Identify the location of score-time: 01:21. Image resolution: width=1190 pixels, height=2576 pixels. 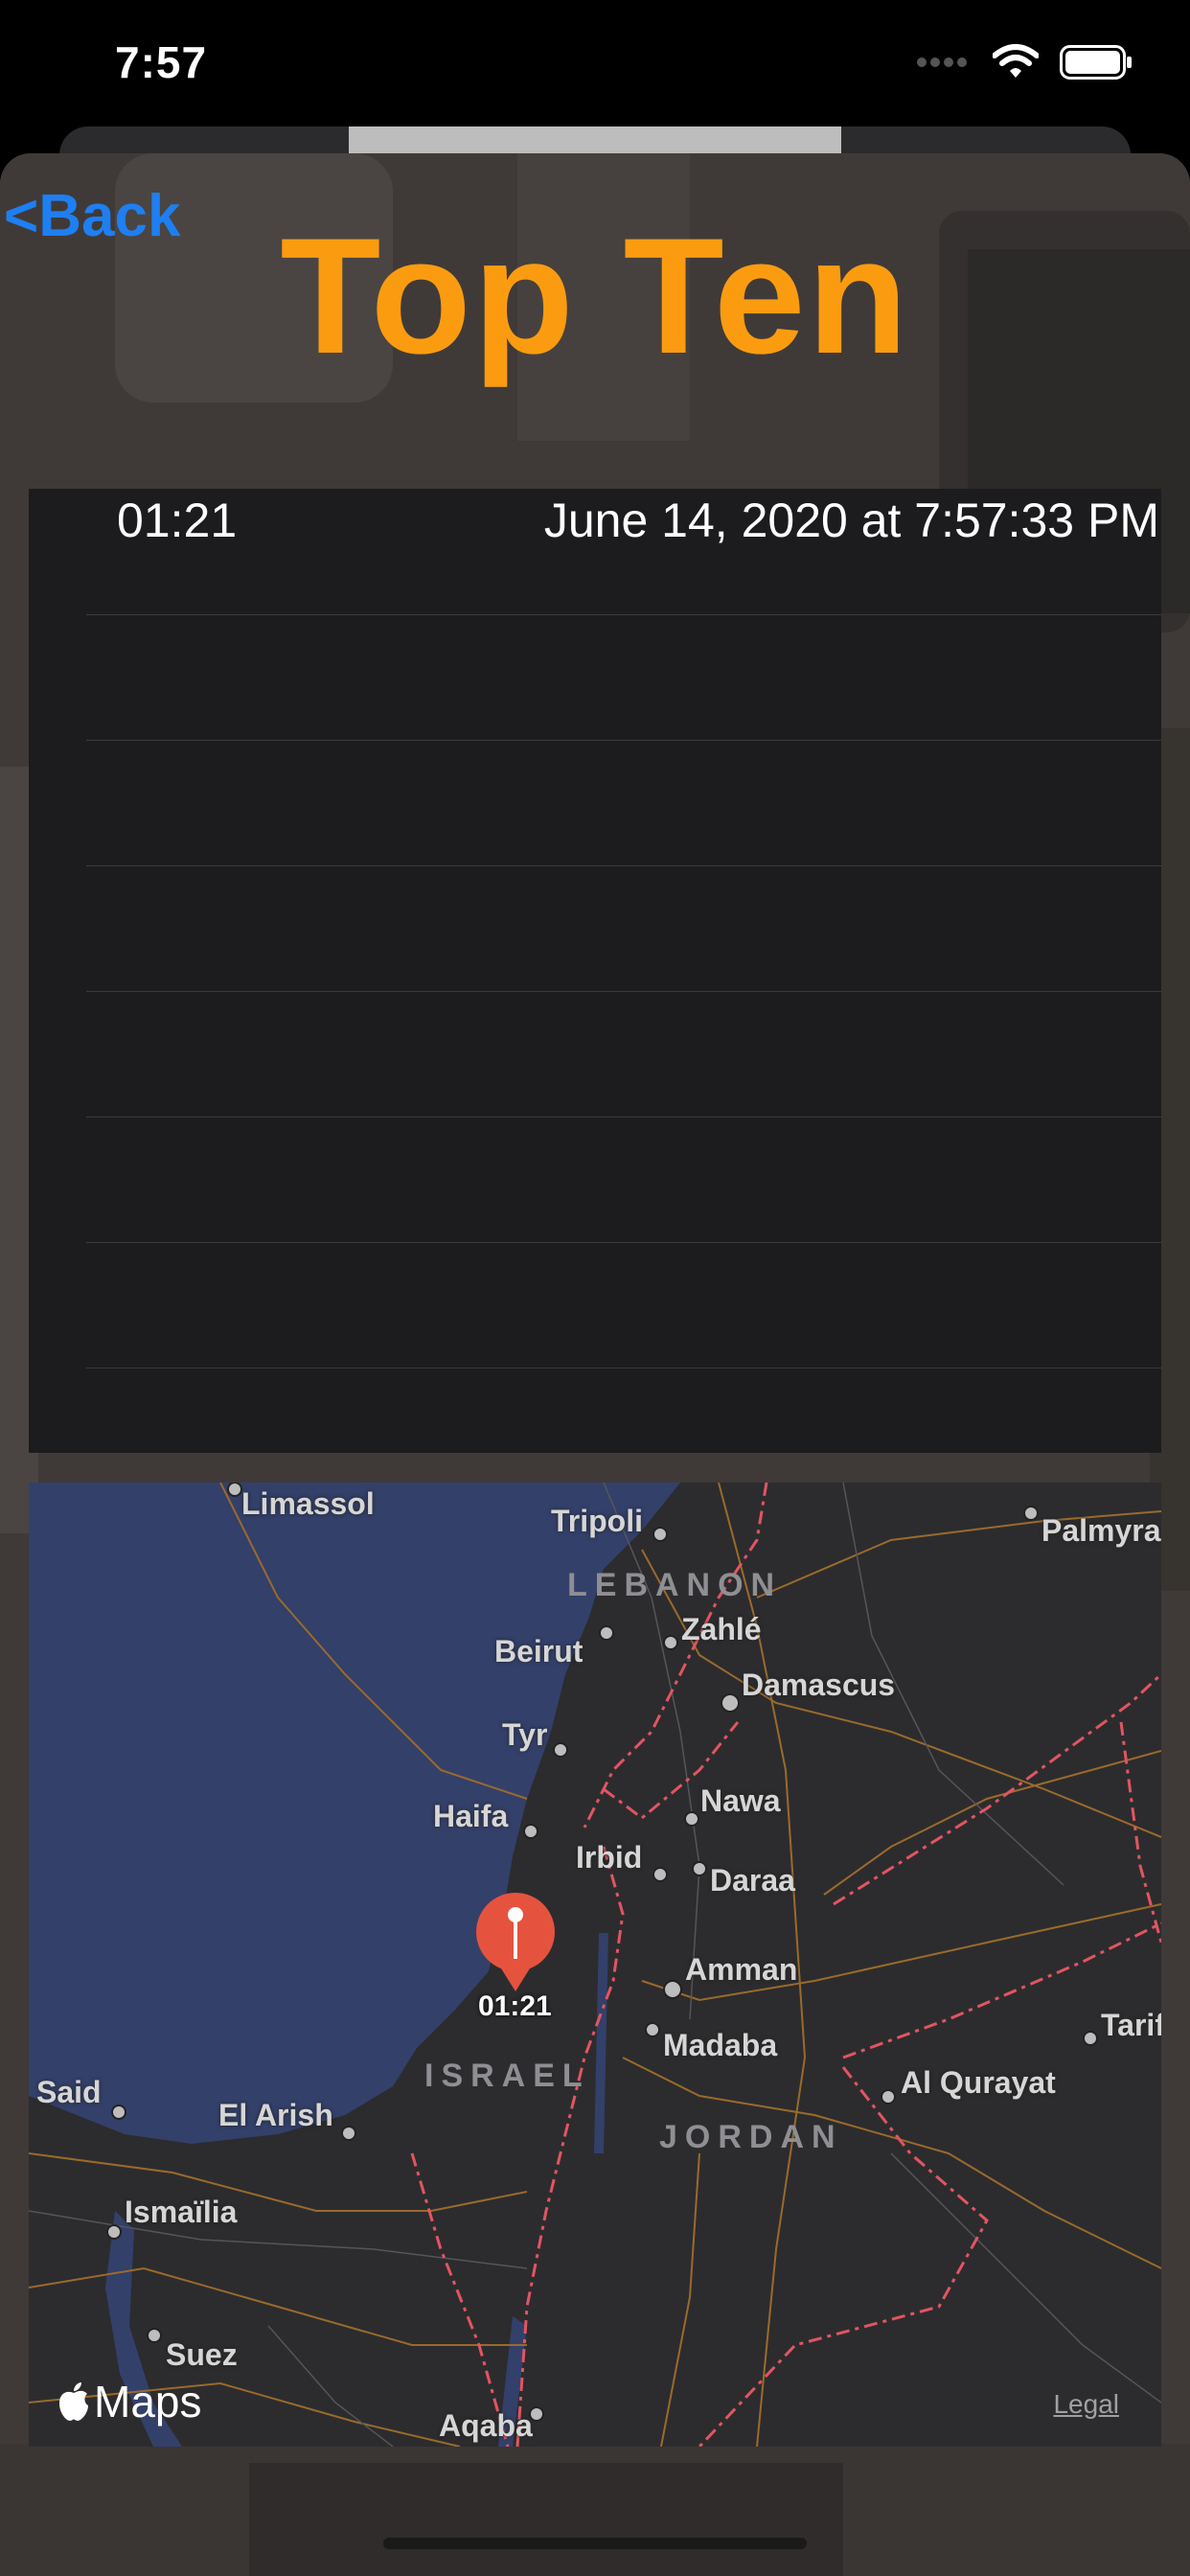
(178, 520).